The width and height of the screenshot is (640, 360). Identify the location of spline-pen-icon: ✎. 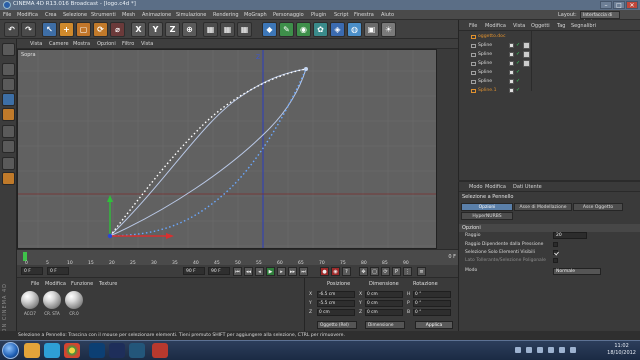
(286, 29).